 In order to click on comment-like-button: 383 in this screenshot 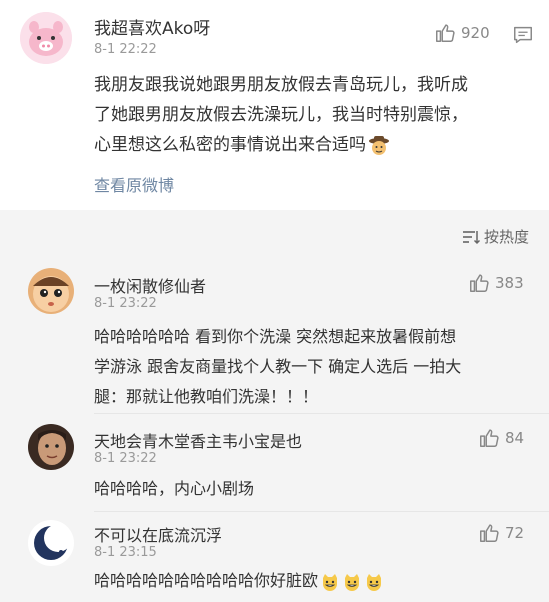, I will do `click(496, 283)`.